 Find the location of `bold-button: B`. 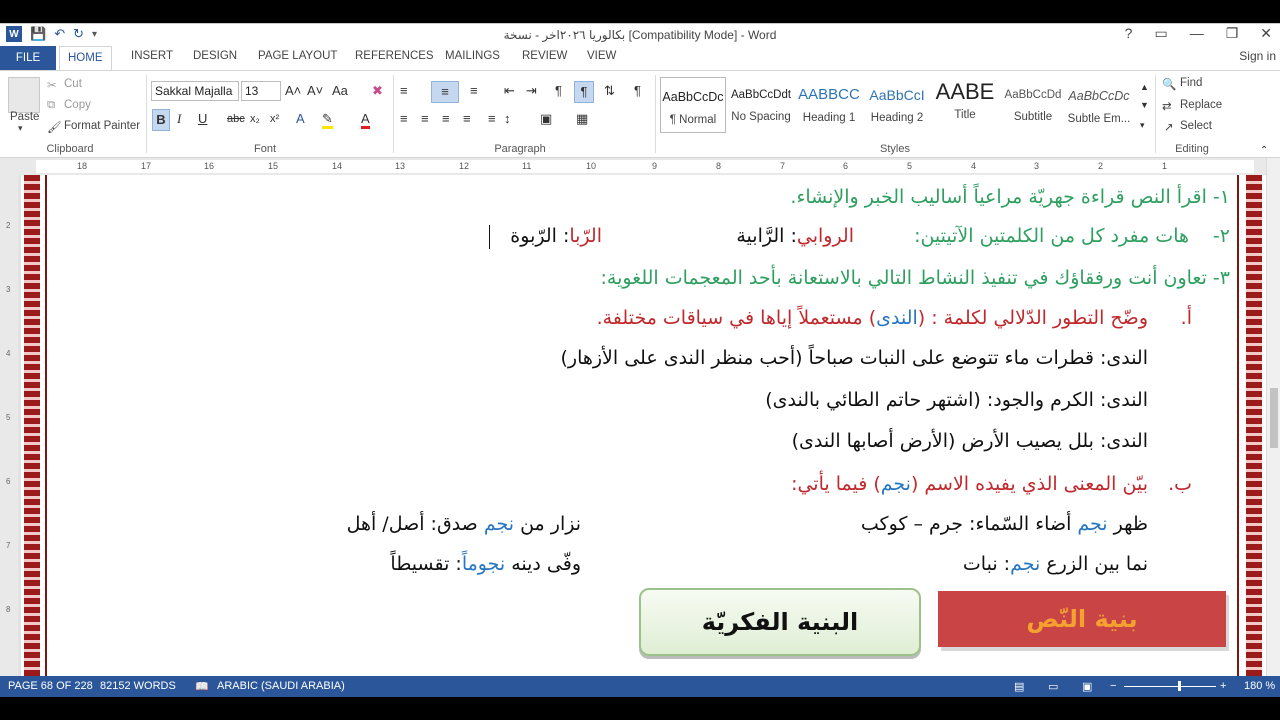

bold-button: B is located at coordinates (161, 120).